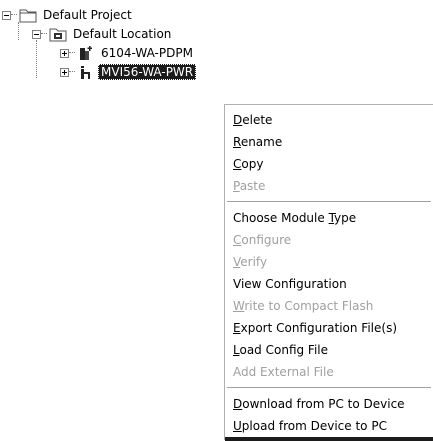 This screenshot has width=433, height=441. Describe the element at coordinates (147, 72) in the screenshot. I see `tree-node-label-selected: MVI56-WA-PWR` at that location.